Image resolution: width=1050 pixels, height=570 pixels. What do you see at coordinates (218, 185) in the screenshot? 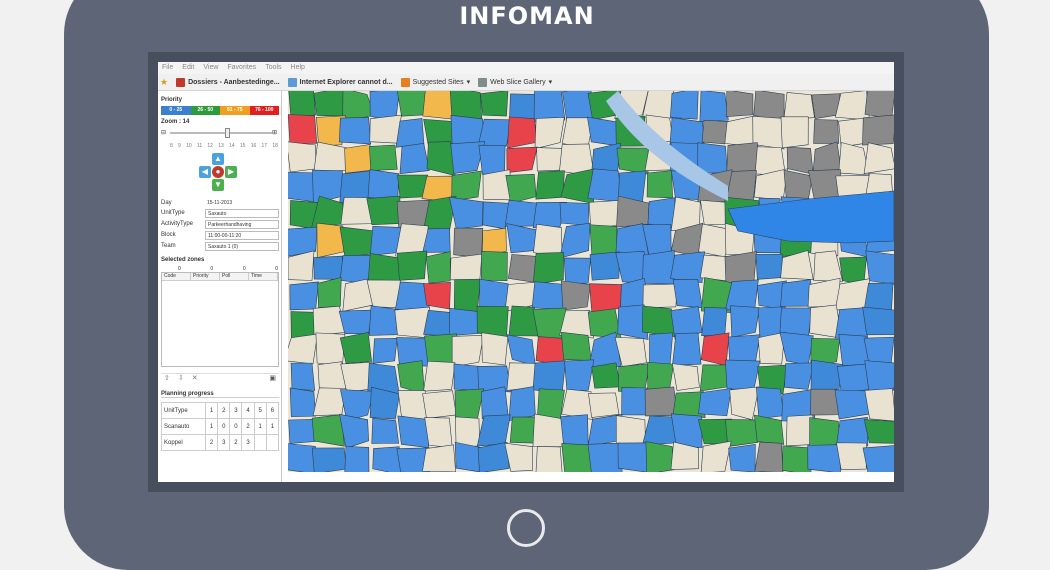
I see `pan-down-icon: ▼` at bounding box center [218, 185].